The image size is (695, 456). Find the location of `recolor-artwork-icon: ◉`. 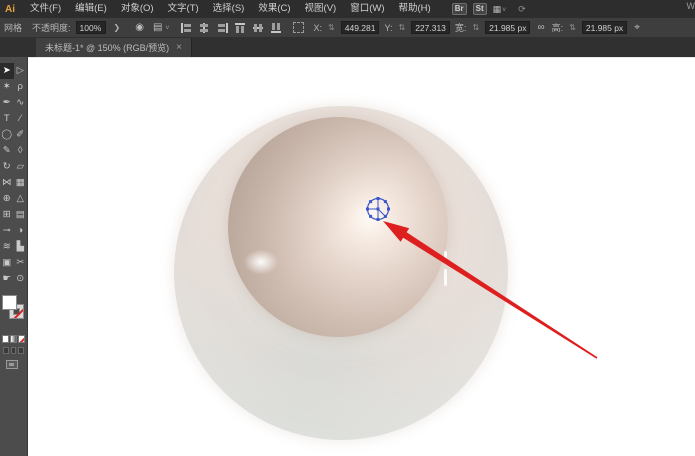

recolor-artwork-icon: ◉ is located at coordinates (139, 27).